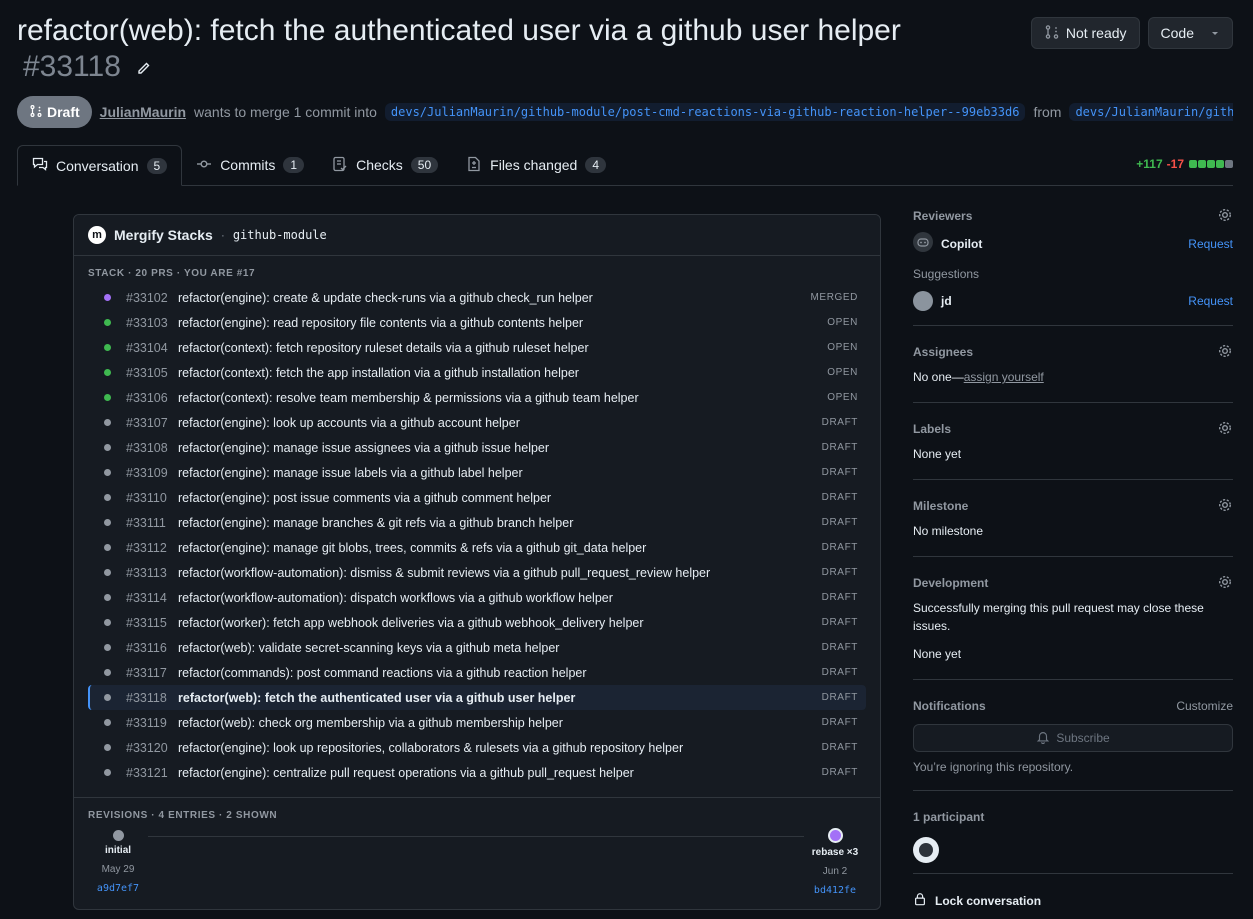  Describe the element at coordinates (157, 165) in the screenshot. I see `tab-counter: 5` at that location.